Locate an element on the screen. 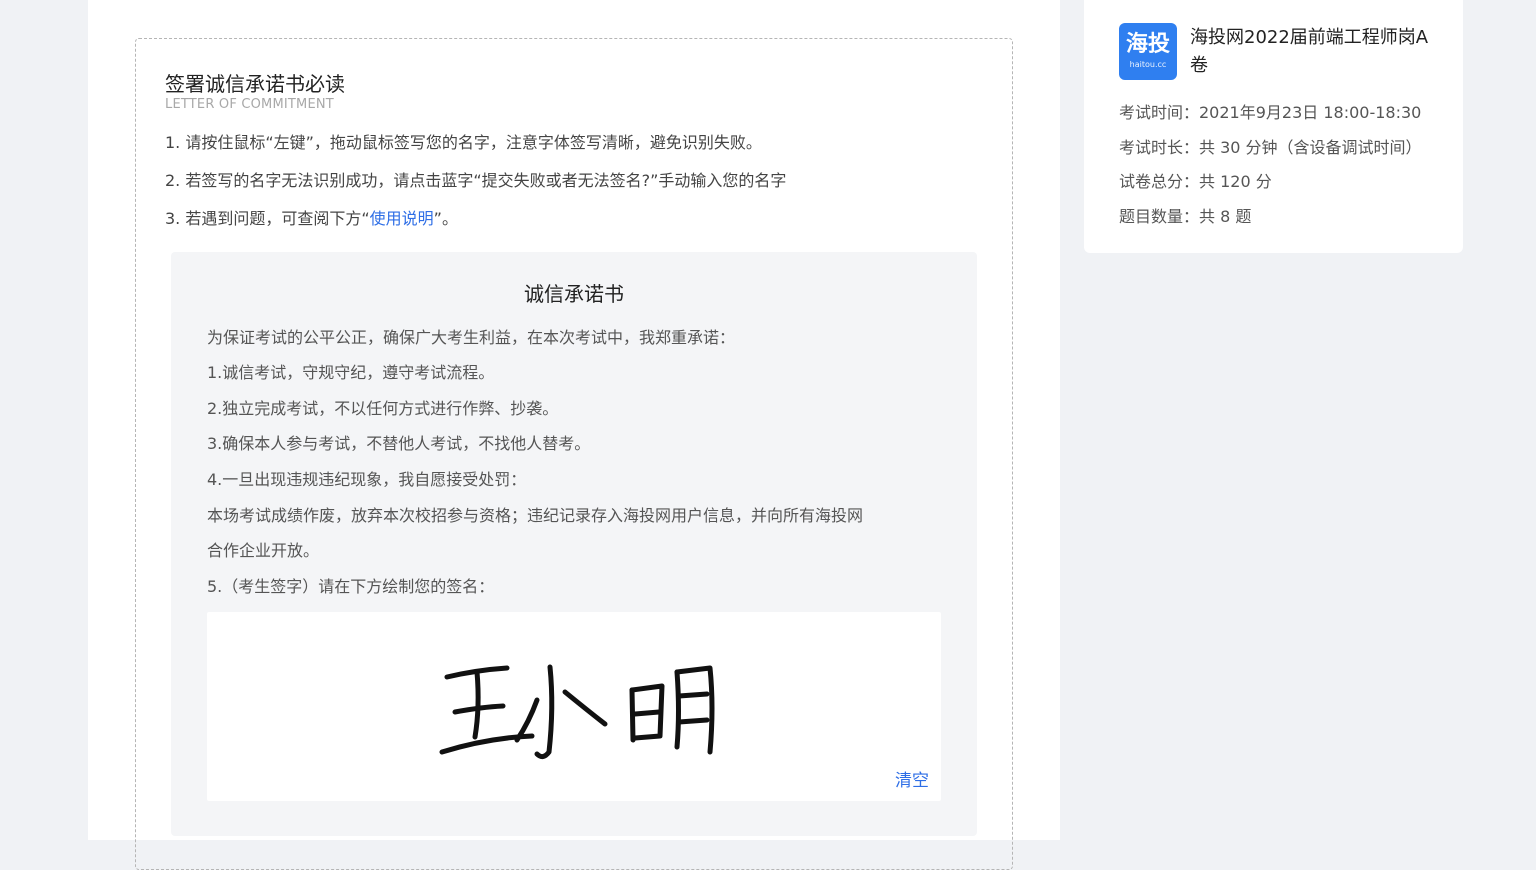 The image size is (1536, 870). exam-question-count: 题目数量：共 8 题 is located at coordinates (1185, 216).